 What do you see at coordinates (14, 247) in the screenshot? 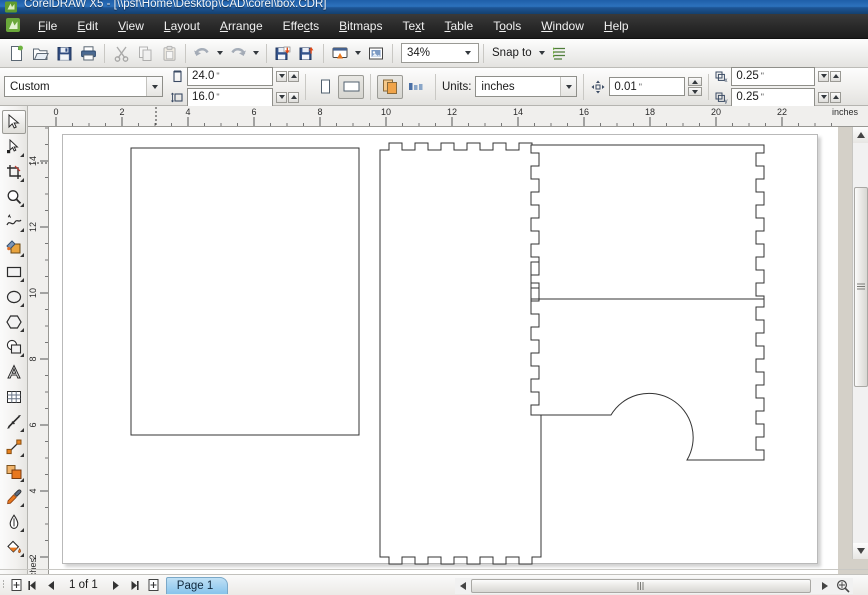
I see `smart-fill-tool` at bounding box center [14, 247].